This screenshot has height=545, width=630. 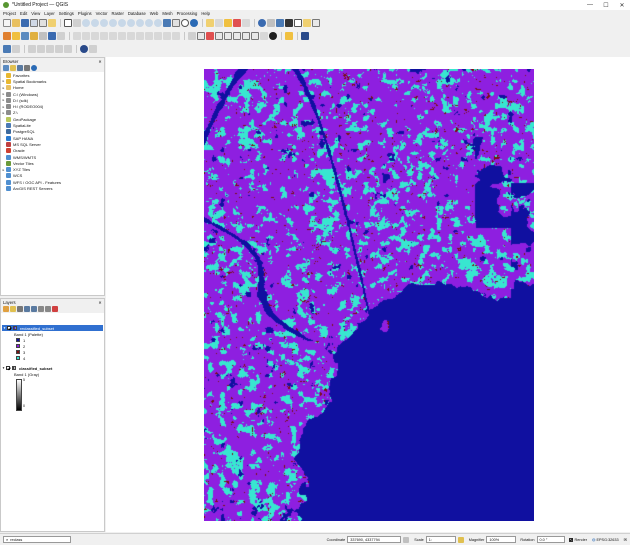 I want to click on tracing-icon, so click(x=93, y=49).